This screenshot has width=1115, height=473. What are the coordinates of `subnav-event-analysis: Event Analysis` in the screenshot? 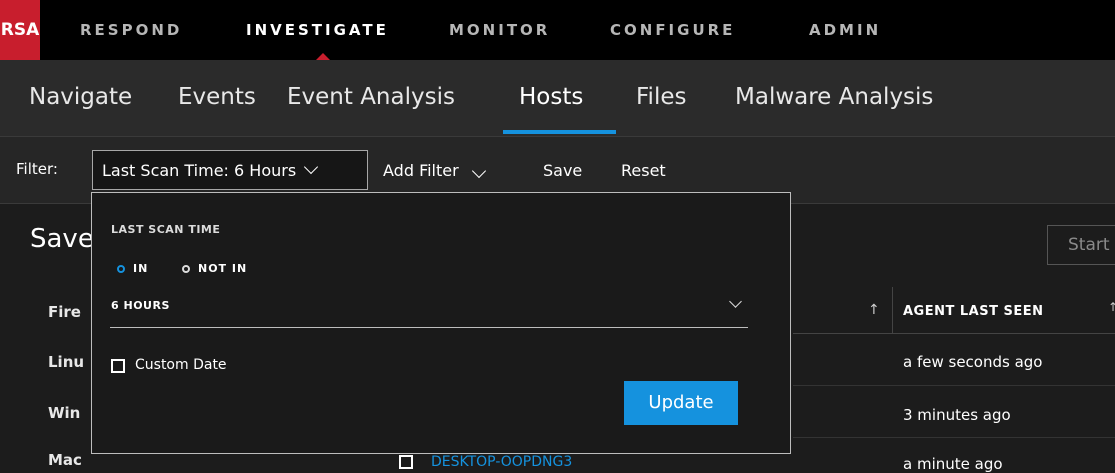 It's located at (371, 97).